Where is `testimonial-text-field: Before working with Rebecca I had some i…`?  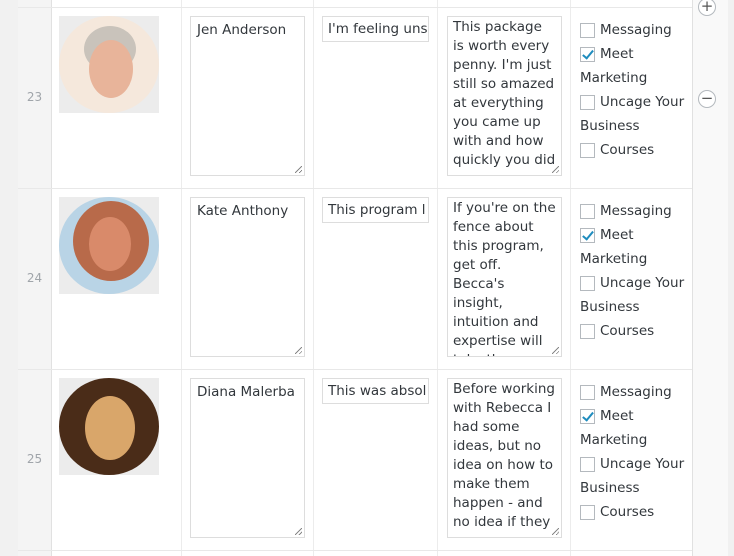 testimonial-text-field: Before working with Rebecca I had some i… is located at coordinates (504, 458).